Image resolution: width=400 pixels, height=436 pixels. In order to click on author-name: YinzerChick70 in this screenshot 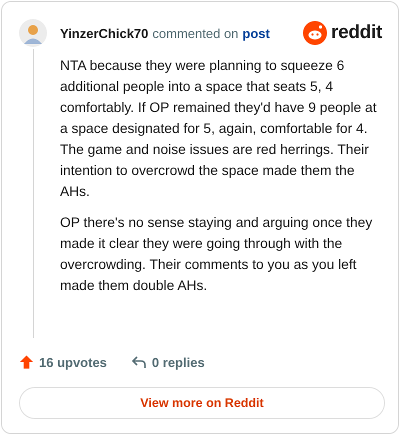, I will do `click(104, 33)`.